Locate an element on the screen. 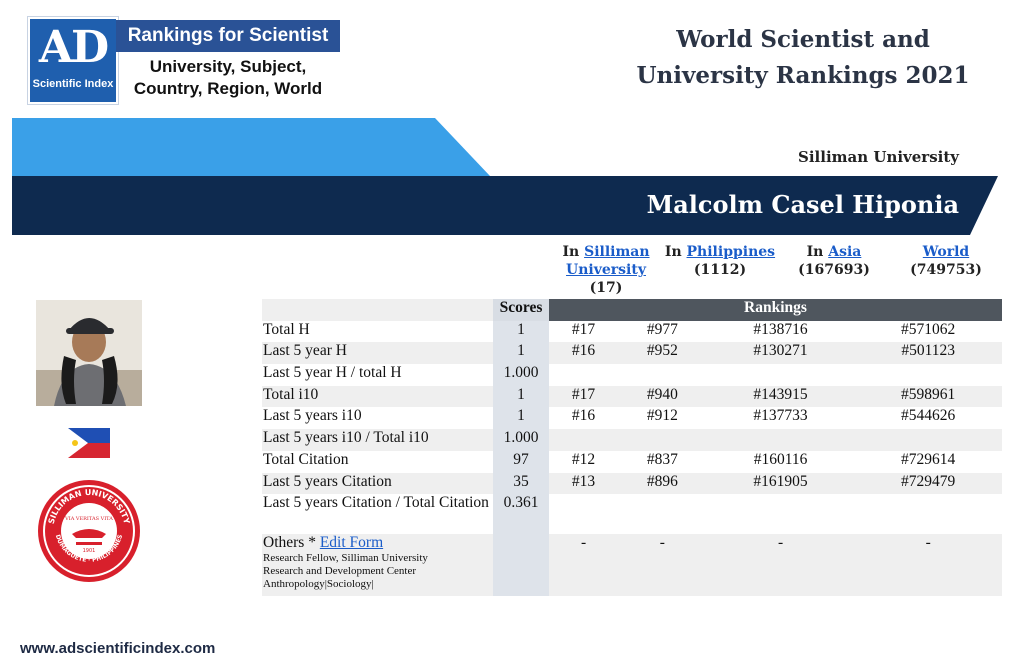  ad-logo: AD Scientific Index is located at coordinates (73, 60).